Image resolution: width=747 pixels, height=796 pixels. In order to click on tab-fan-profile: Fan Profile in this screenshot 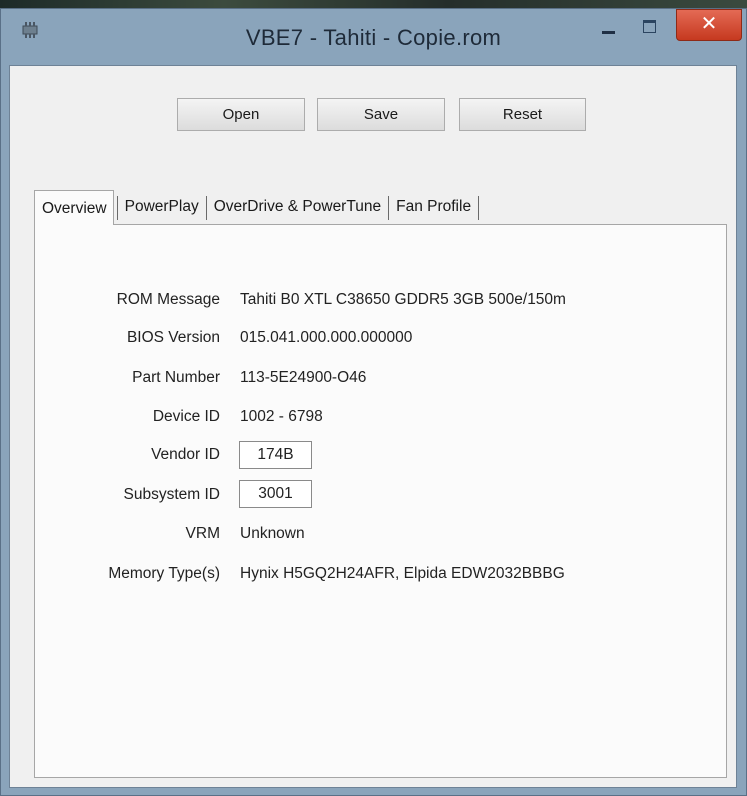, I will do `click(433, 207)`.